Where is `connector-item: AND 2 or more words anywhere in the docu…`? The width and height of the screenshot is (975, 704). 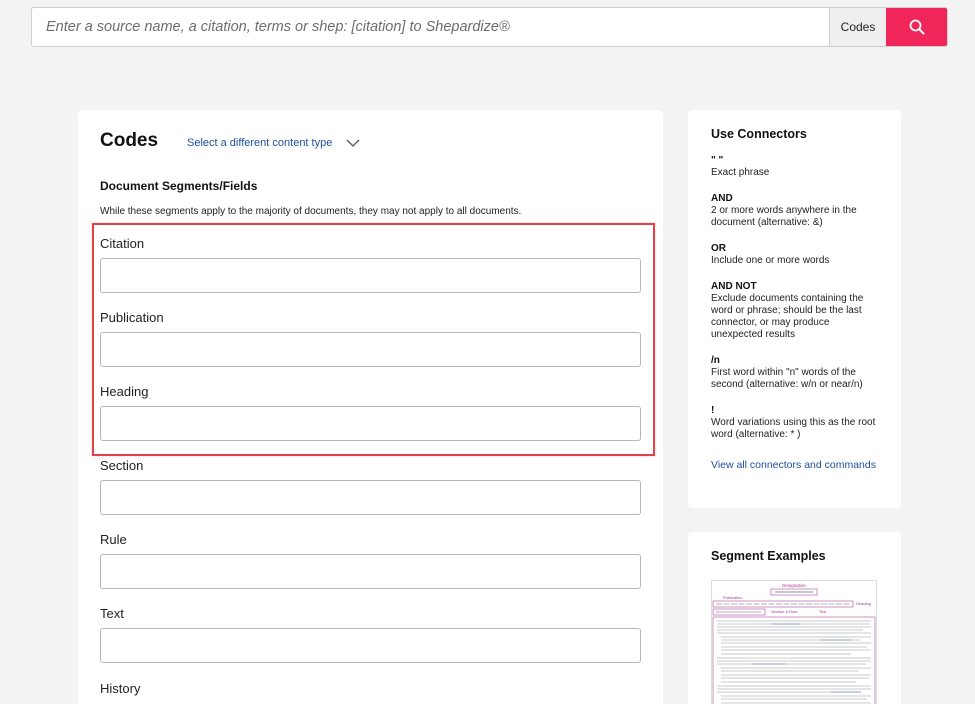 connector-item: AND 2 or more words anywhere in the docu… is located at coordinates (794, 211).